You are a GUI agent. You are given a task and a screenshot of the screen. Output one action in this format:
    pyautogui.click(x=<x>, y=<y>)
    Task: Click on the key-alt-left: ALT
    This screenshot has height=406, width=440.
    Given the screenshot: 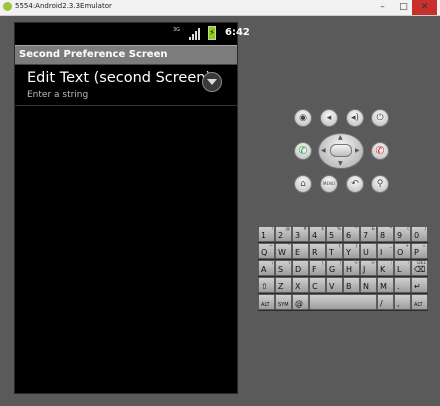 What is the action you would take?
    pyautogui.click(x=266, y=302)
    